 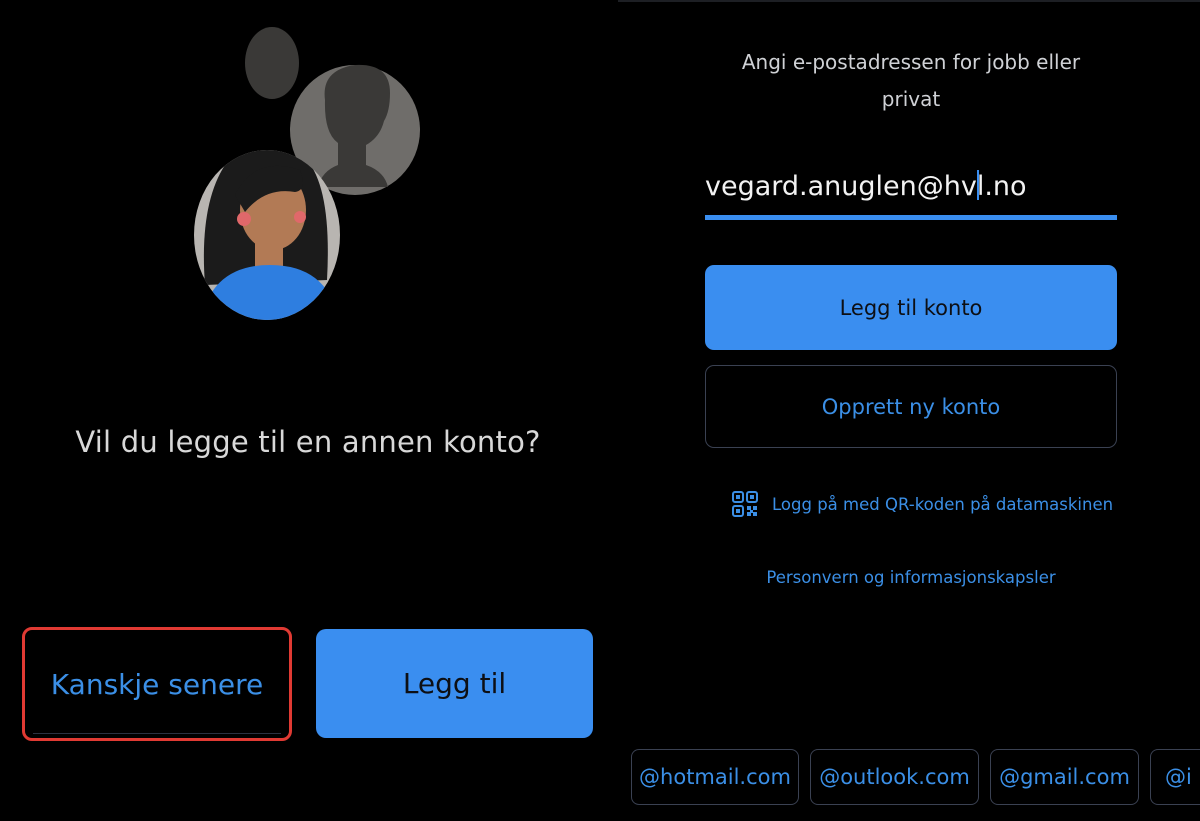 I want to click on domain-suggestions: @hotmail.com @outlook.com @gmail.com @i, so click(x=915, y=778).